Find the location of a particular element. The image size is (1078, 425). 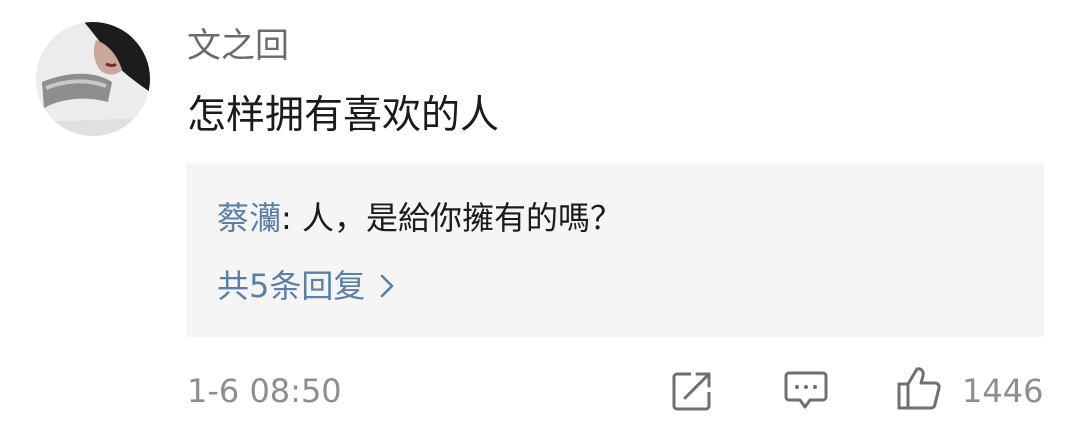

comment-username: 文之回 is located at coordinates (238, 46).